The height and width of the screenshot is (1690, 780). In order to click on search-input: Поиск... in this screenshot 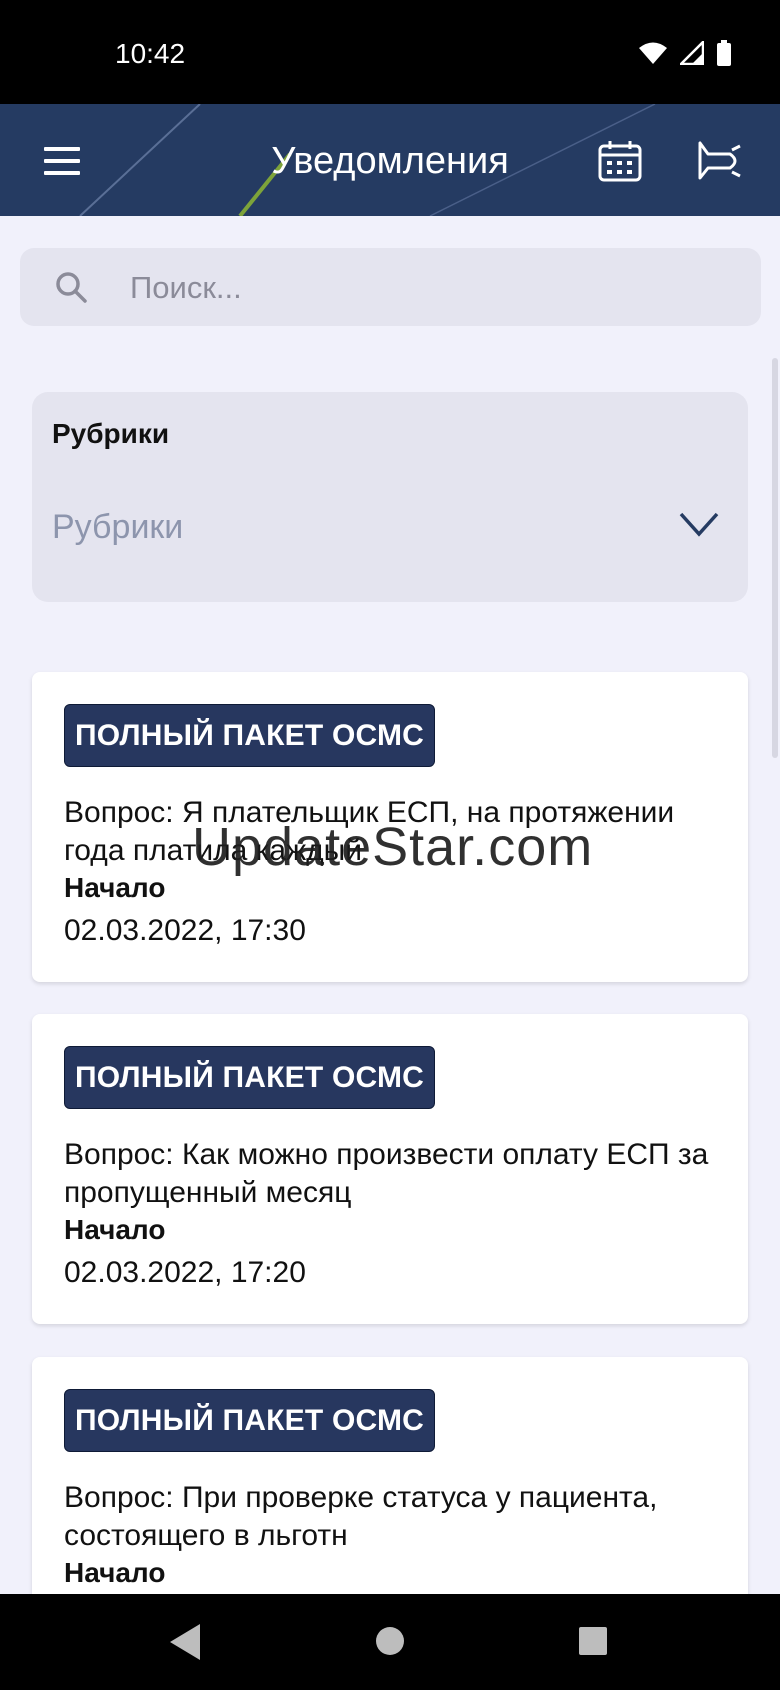, I will do `click(186, 288)`.